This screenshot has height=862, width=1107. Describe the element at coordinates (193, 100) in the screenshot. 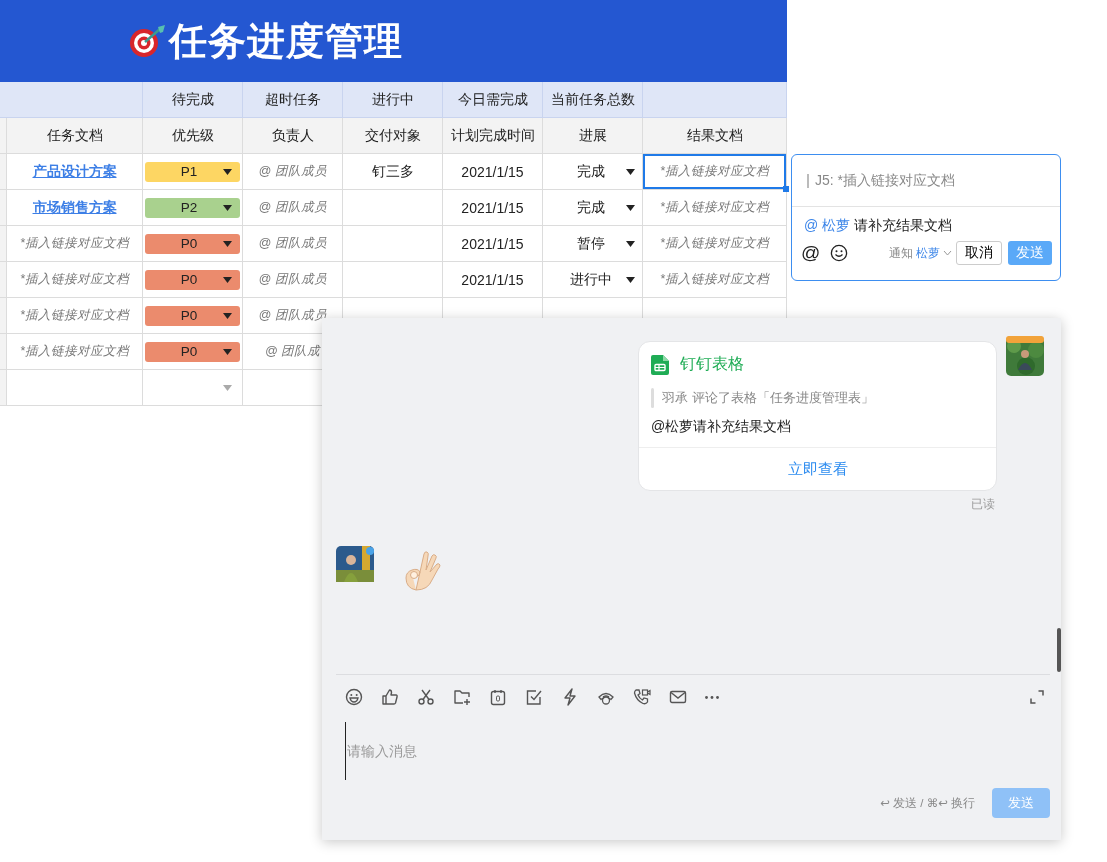

I see `header-cell: 待完成` at that location.